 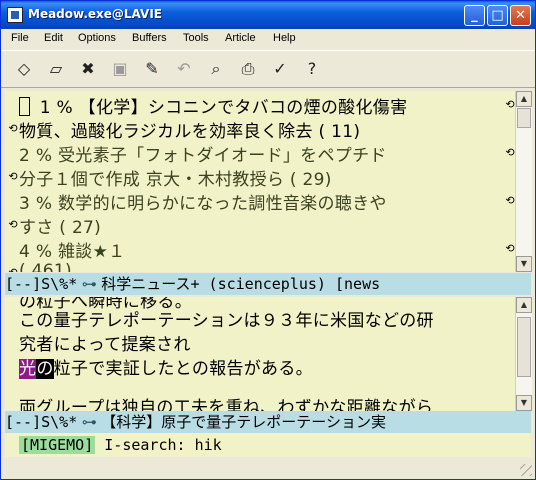 What do you see at coordinates (56, 69) in the screenshot?
I see `open-folder-icon: ▱` at bounding box center [56, 69].